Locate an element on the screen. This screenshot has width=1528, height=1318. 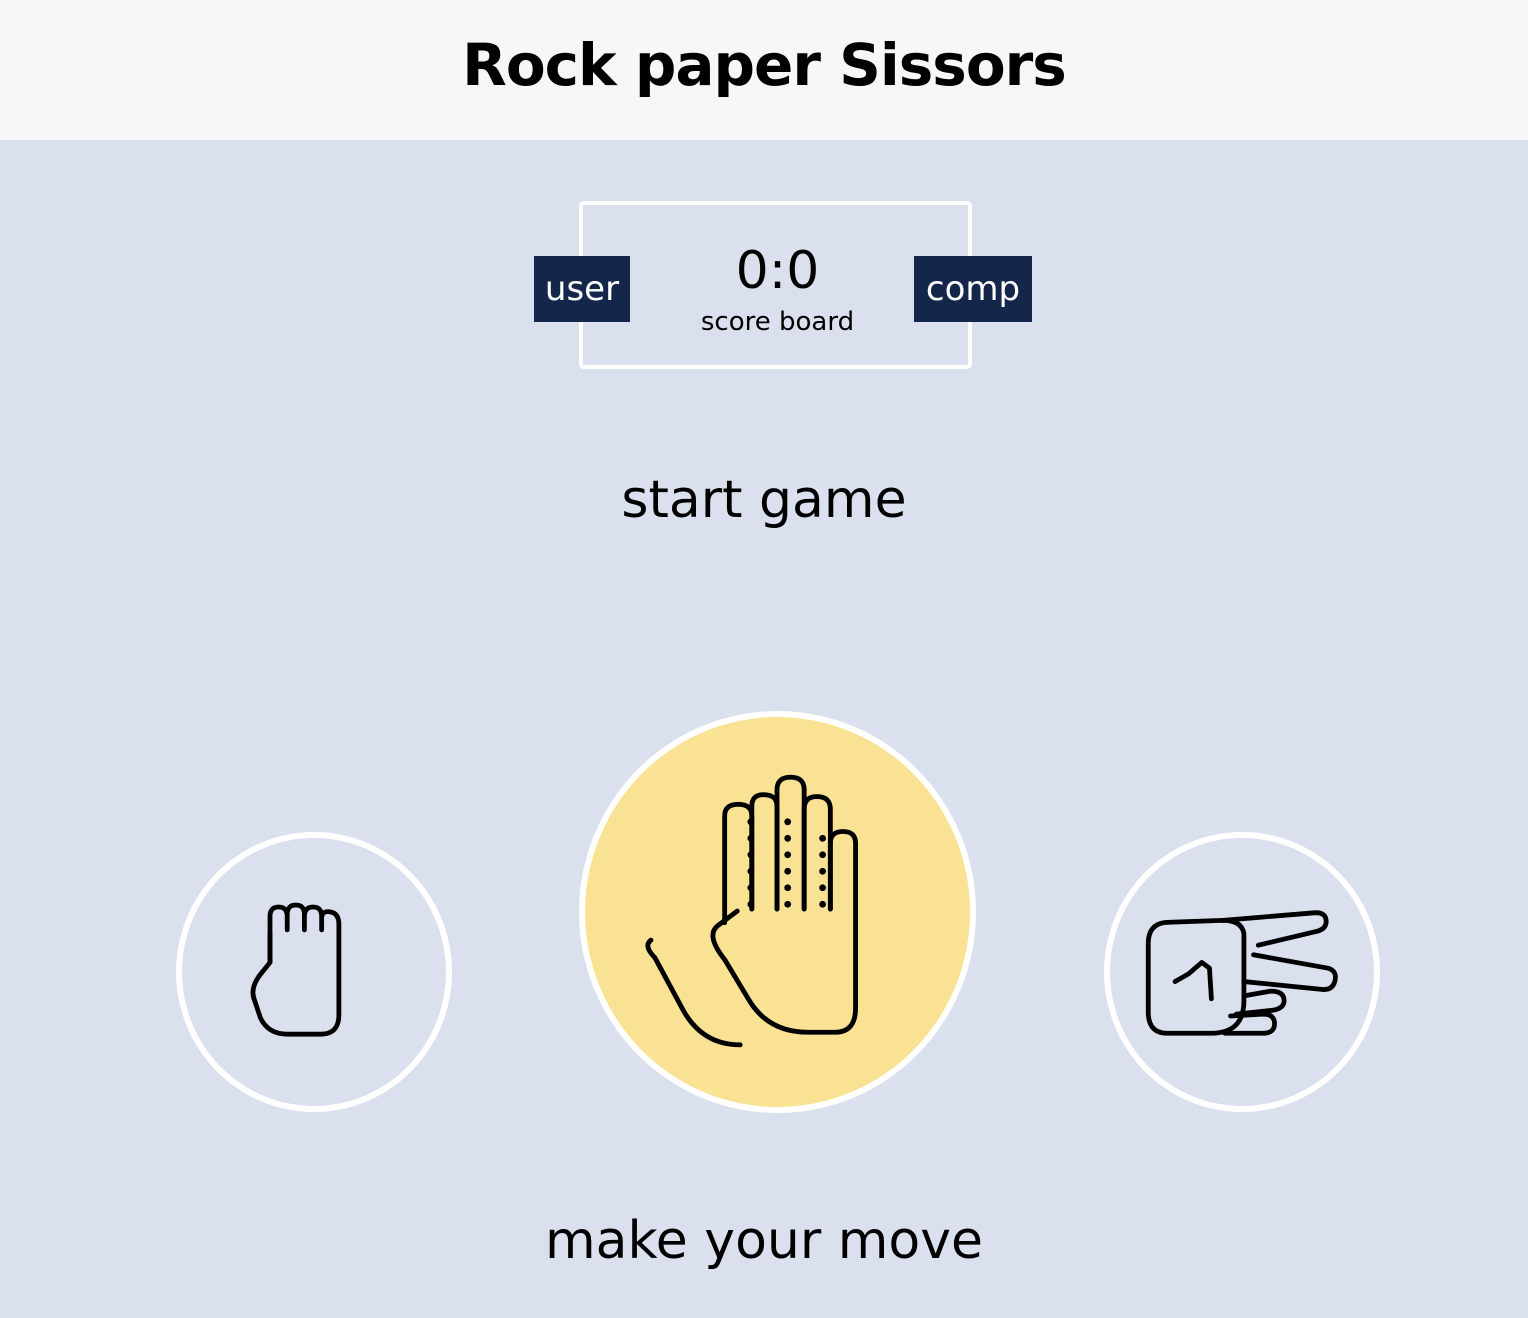
score-board-caption: score board is located at coordinates (777, 322).